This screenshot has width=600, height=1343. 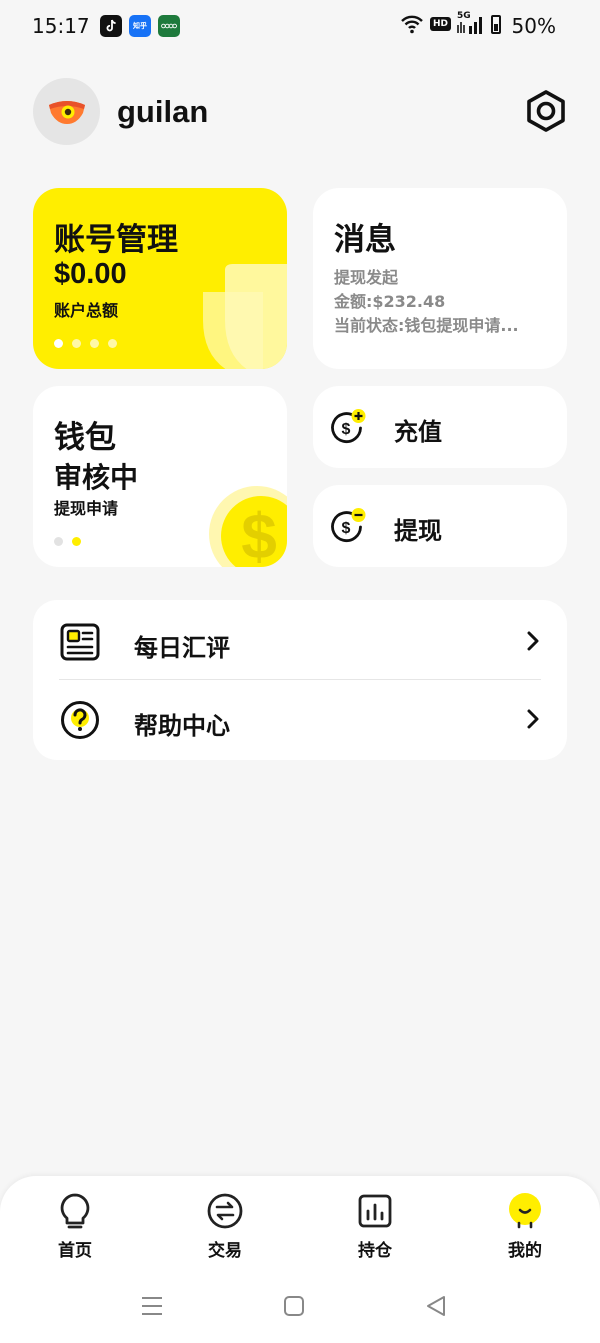 I want to click on bottom-navigation: 首页 交易 持仓 我的, so click(x=300, y=1226).